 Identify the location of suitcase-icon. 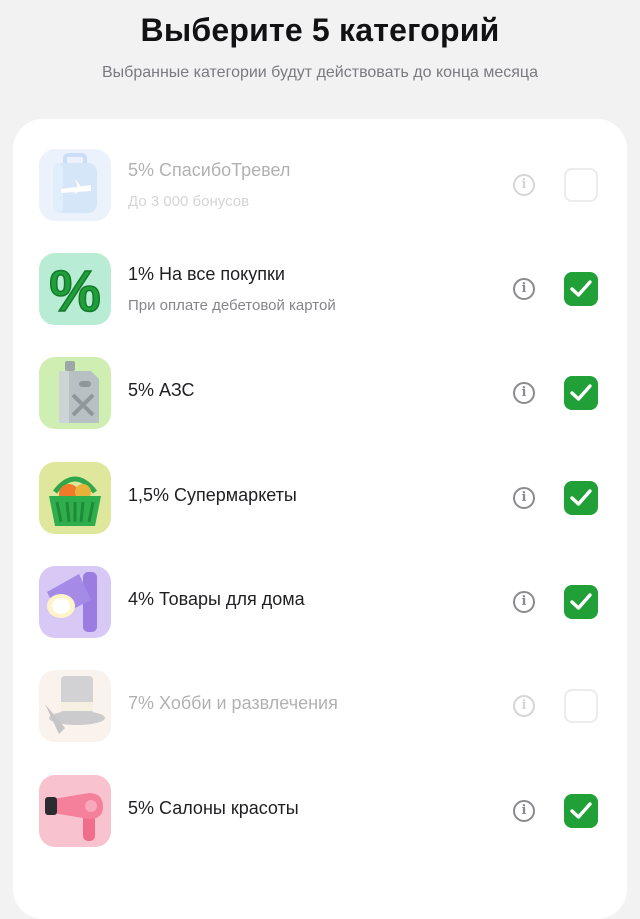
(75, 185).